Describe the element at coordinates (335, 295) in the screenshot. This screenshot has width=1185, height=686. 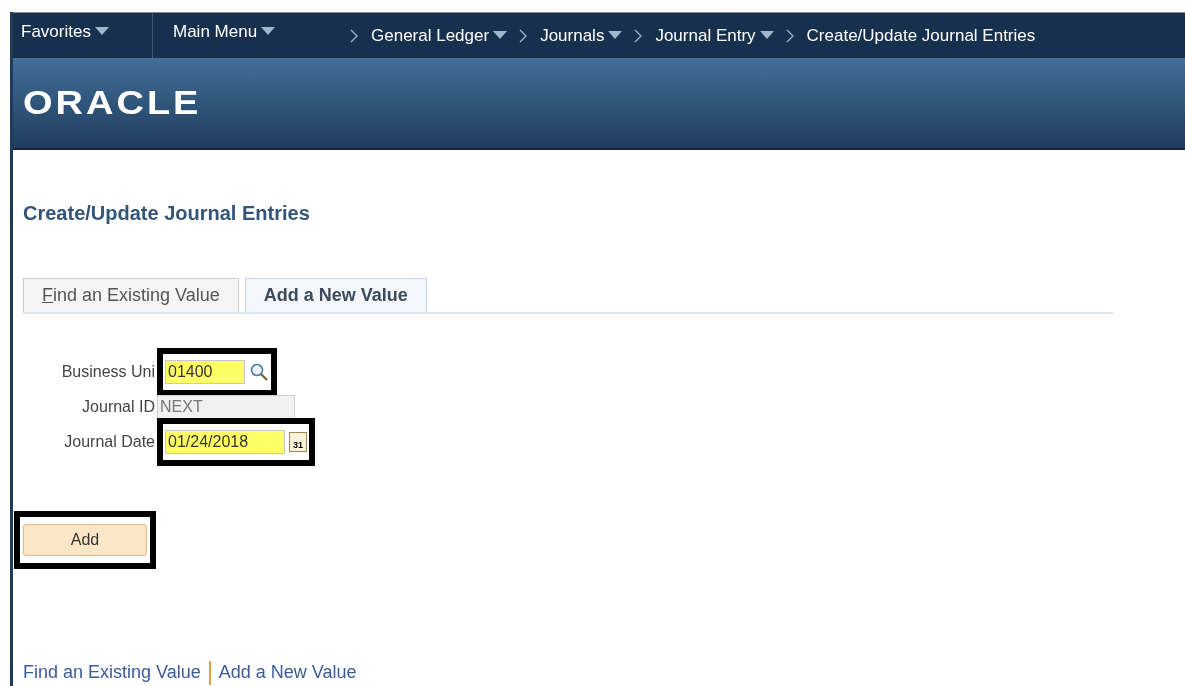
I see `tab: Add a New Value` at that location.